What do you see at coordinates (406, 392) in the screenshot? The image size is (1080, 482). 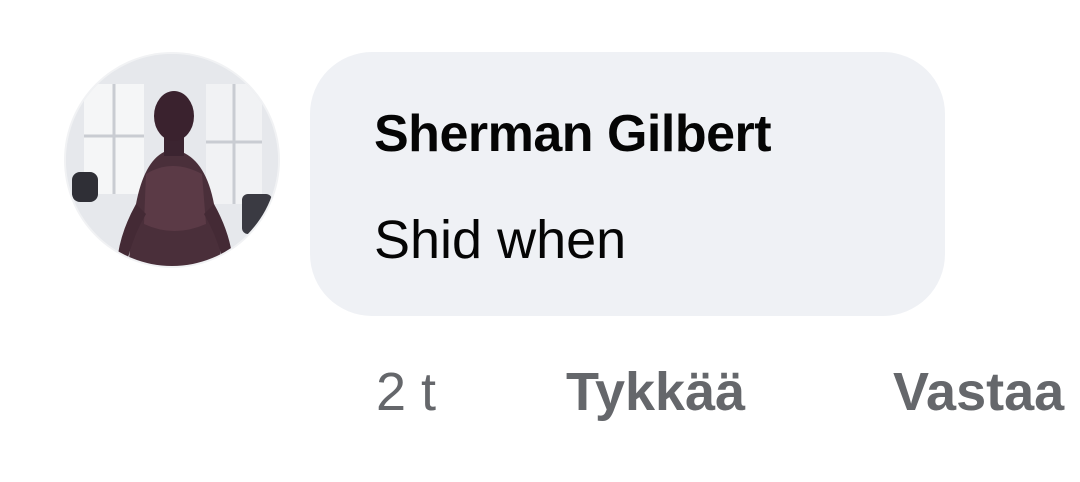 I see `comment-timestamp: 2 t` at bounding box center [406, 392].